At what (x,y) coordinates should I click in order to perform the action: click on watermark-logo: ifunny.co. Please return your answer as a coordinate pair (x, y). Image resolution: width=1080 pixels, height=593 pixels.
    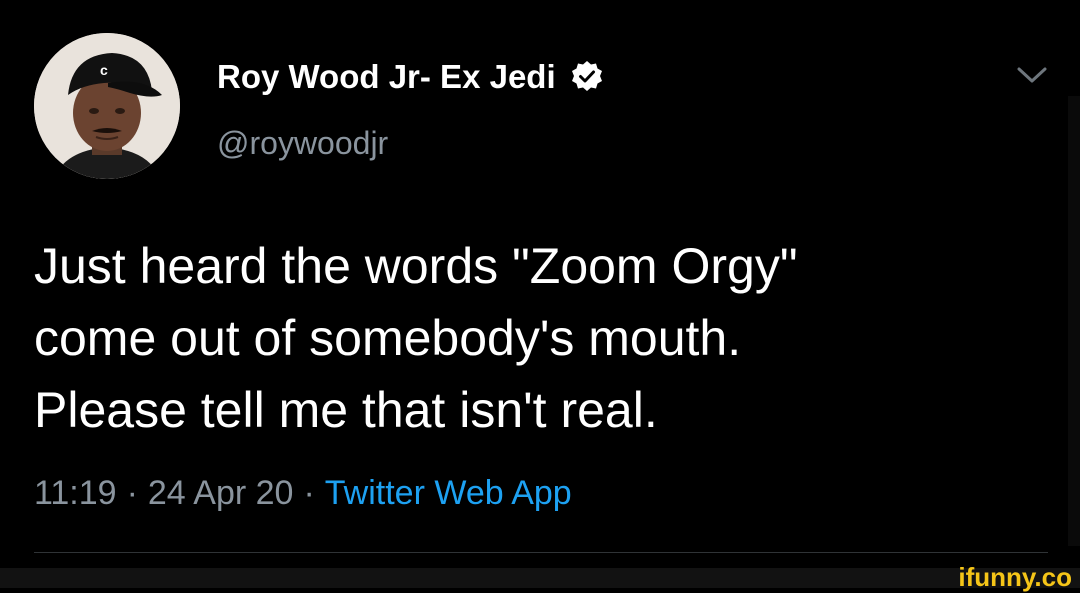
    Looking at the image, I should click on (1015, 577).